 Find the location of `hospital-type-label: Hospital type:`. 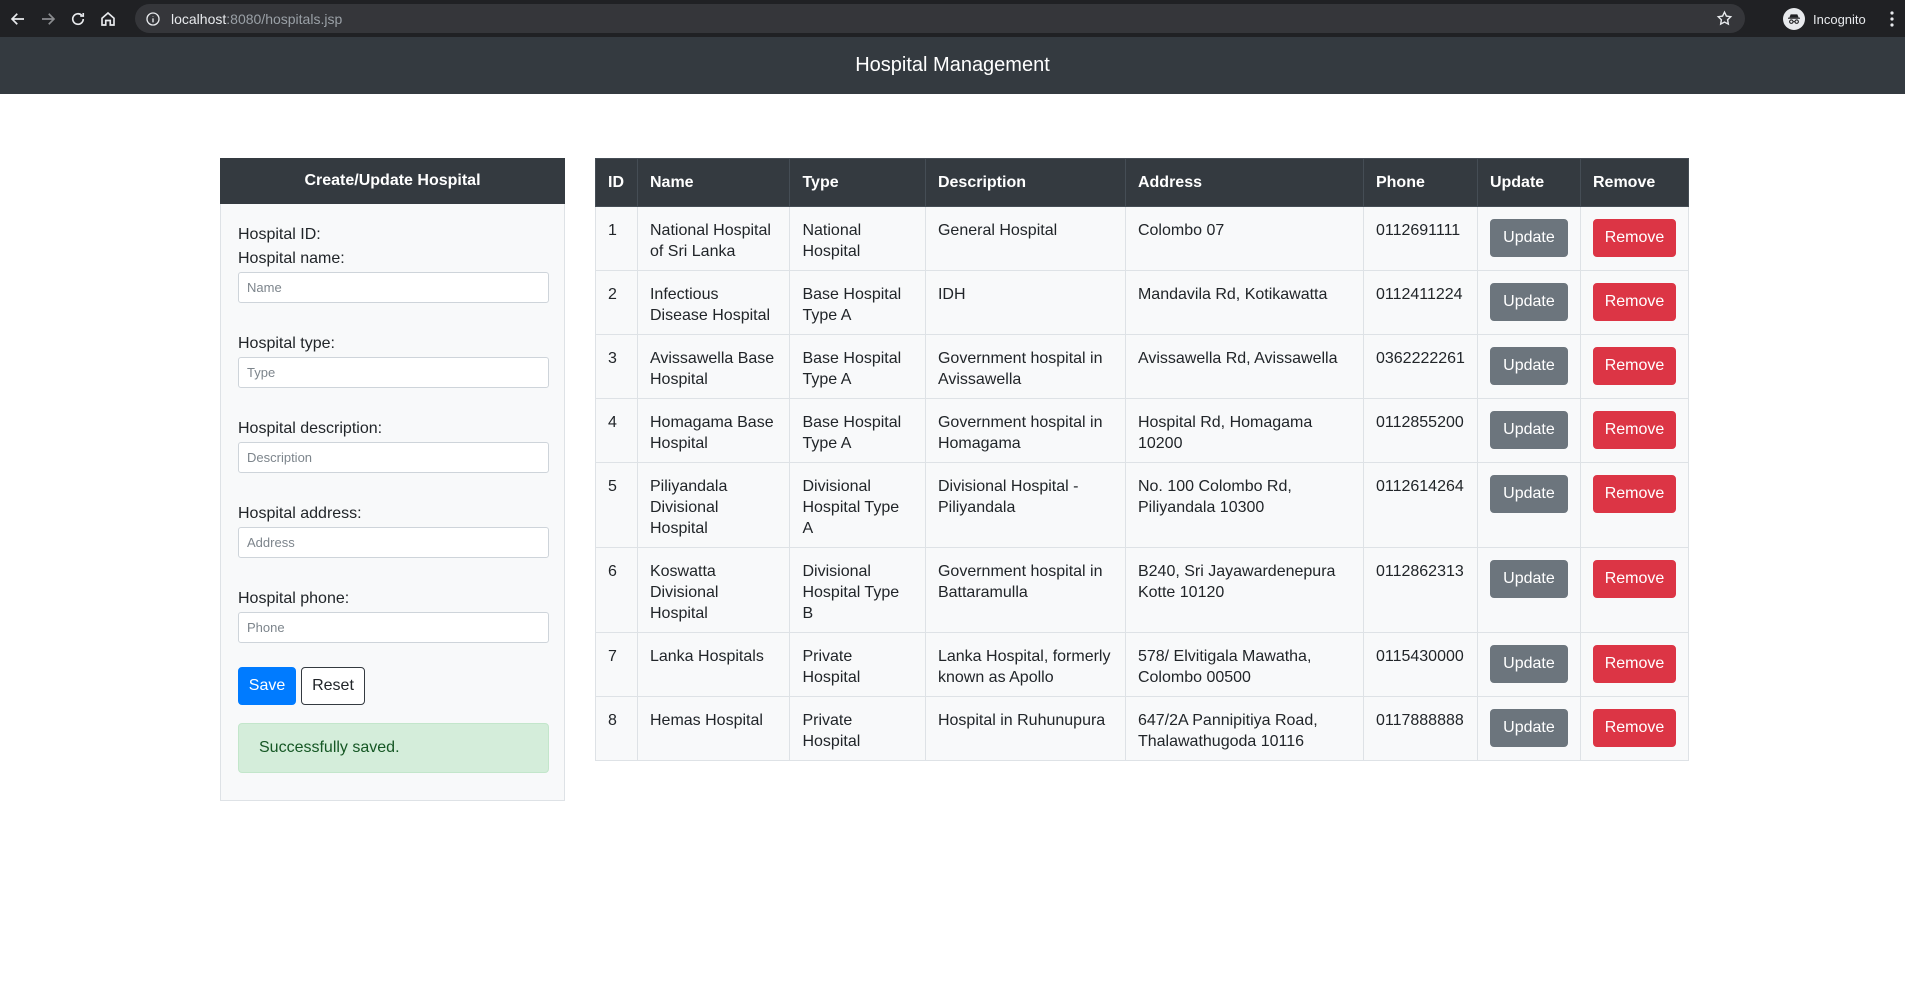

hospital-type-label: Hospital type: is located at coordinates (286, 343).